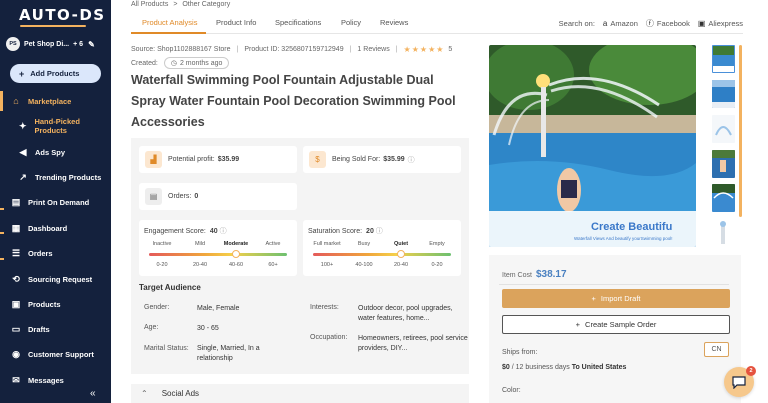  I want to click on amazon-label: Amazon, so click(624, 23).